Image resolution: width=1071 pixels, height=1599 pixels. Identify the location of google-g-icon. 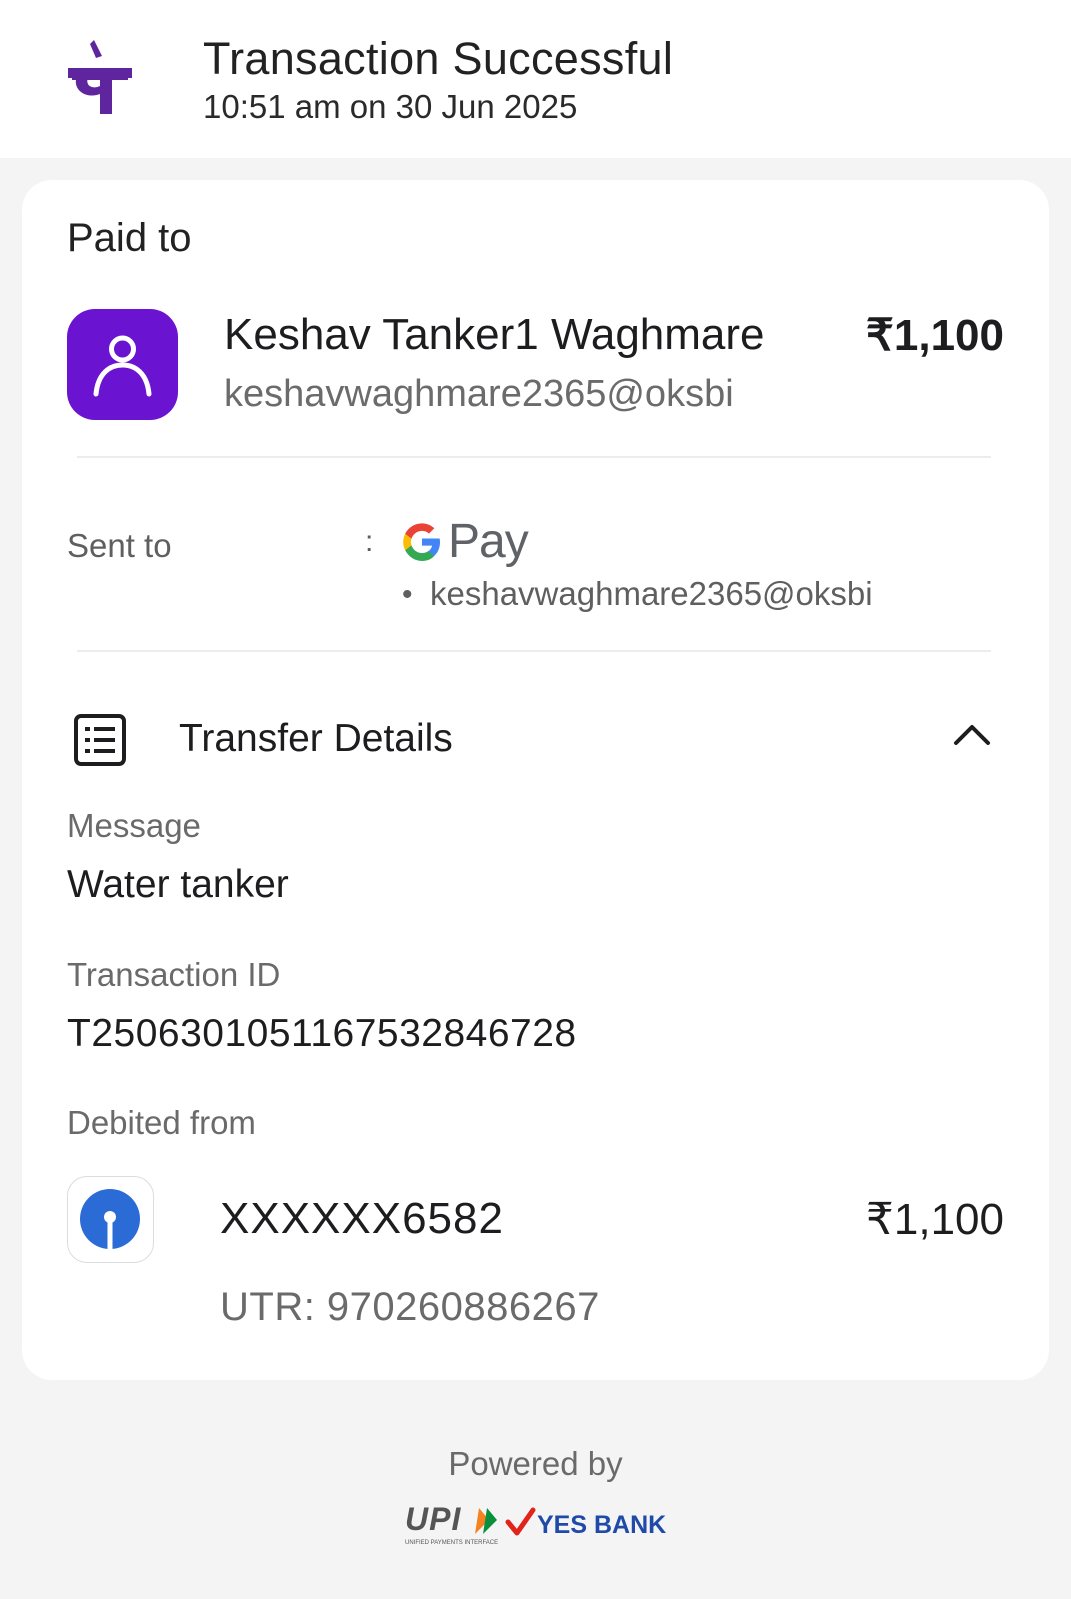
(421, 542).